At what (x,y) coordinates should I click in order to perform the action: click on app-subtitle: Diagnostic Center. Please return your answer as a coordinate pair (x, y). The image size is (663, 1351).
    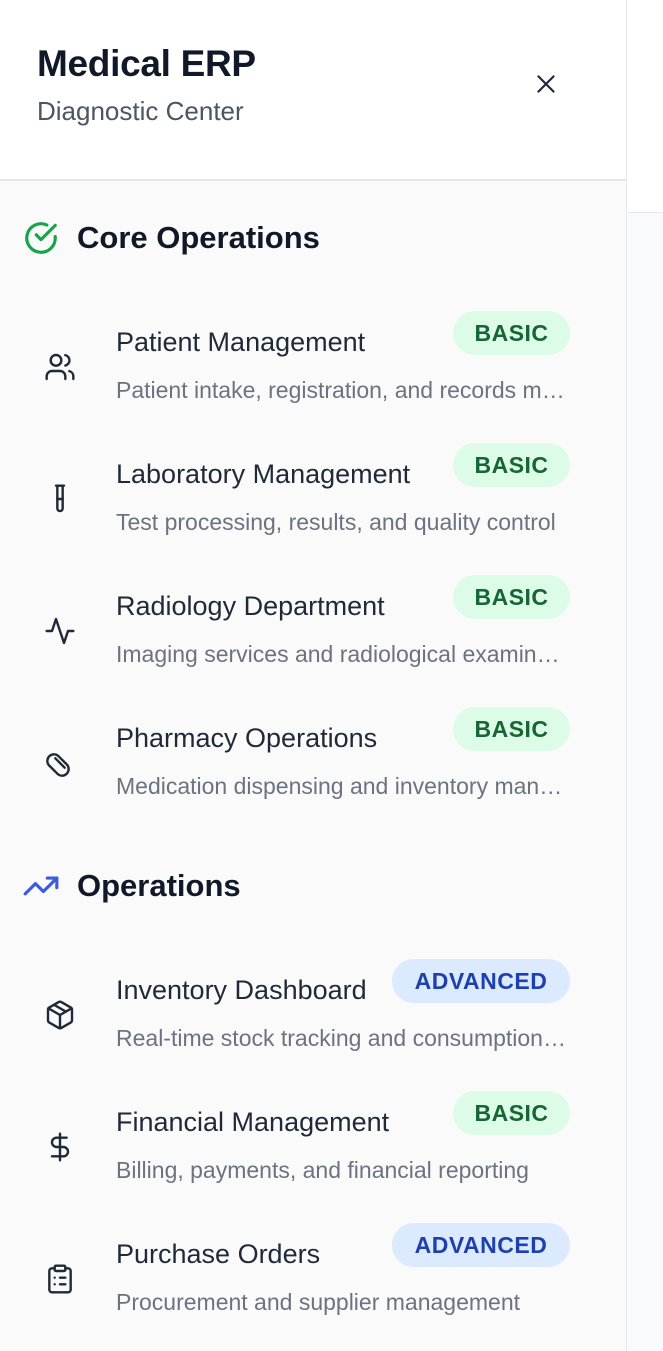
    Looking at the image, I should click on (140, 111).